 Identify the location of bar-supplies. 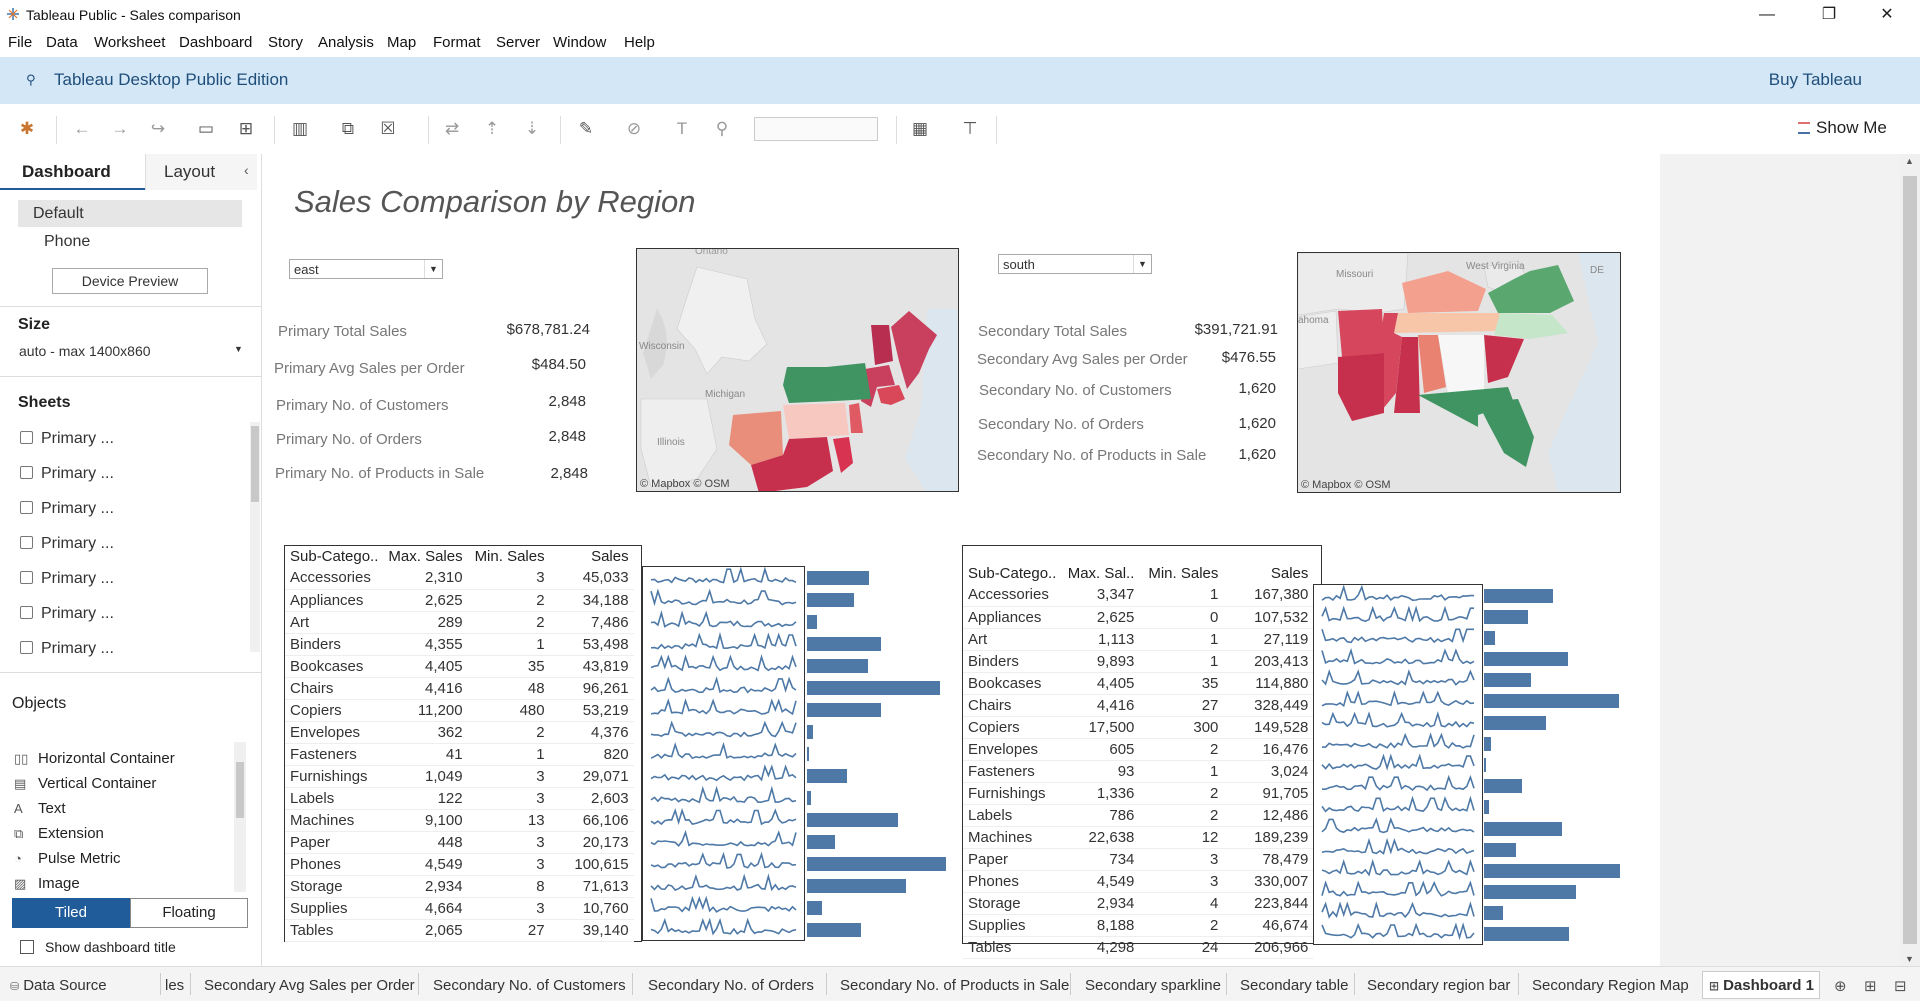
(1494, 913).